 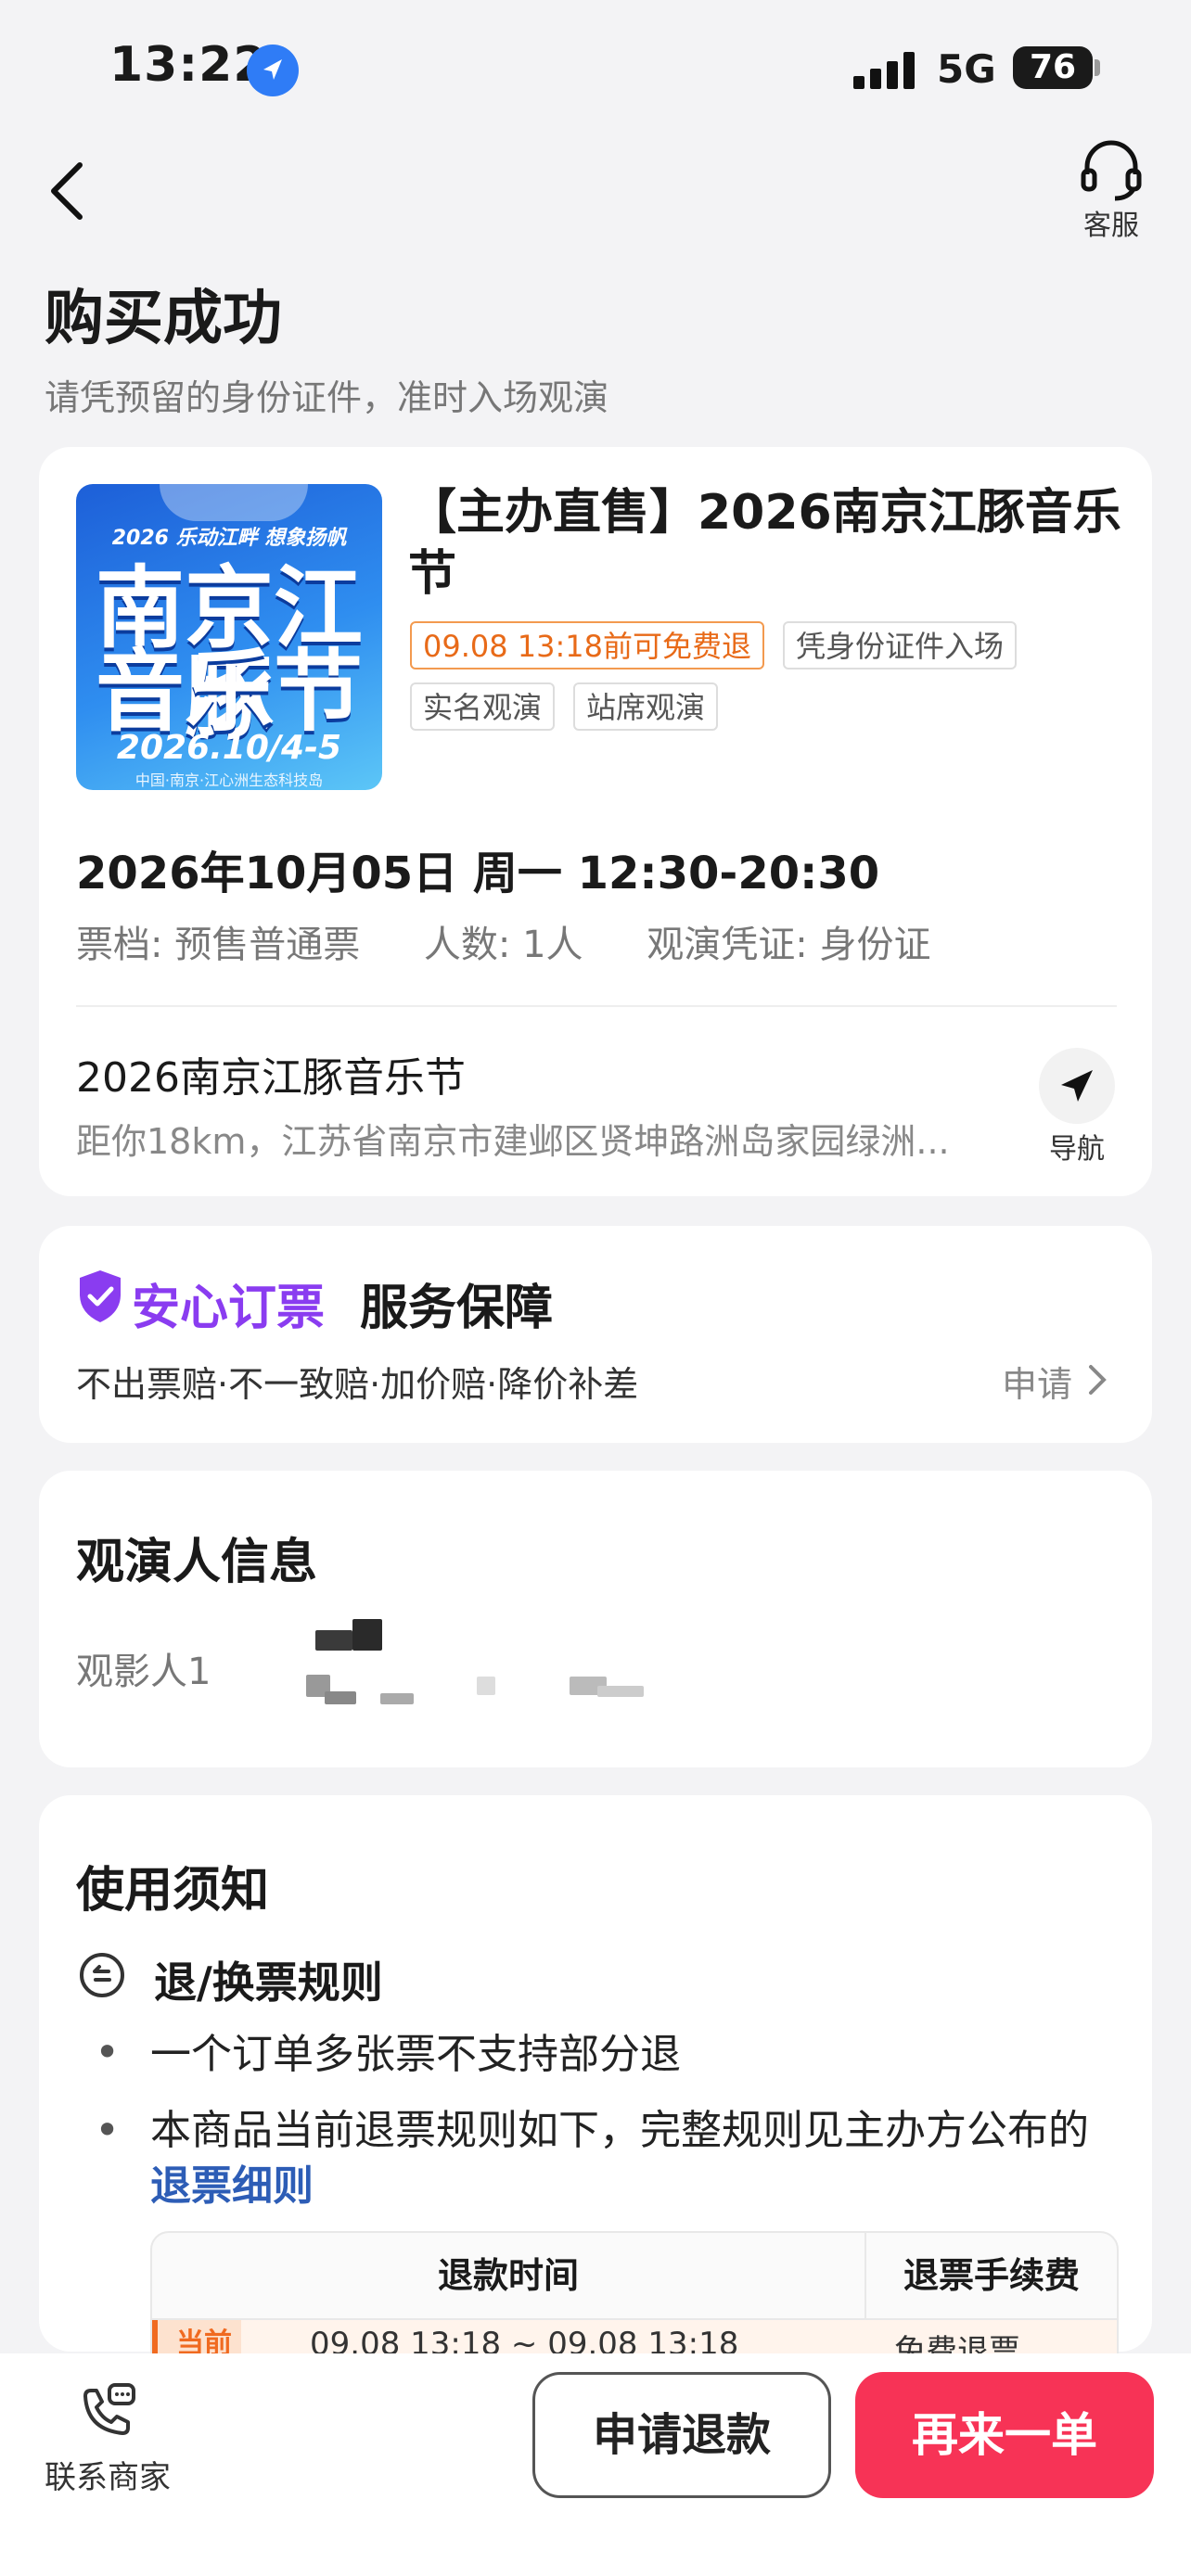 I want to click on refund-rules-title: 退/换票规则, so click(x=268, y=1983).